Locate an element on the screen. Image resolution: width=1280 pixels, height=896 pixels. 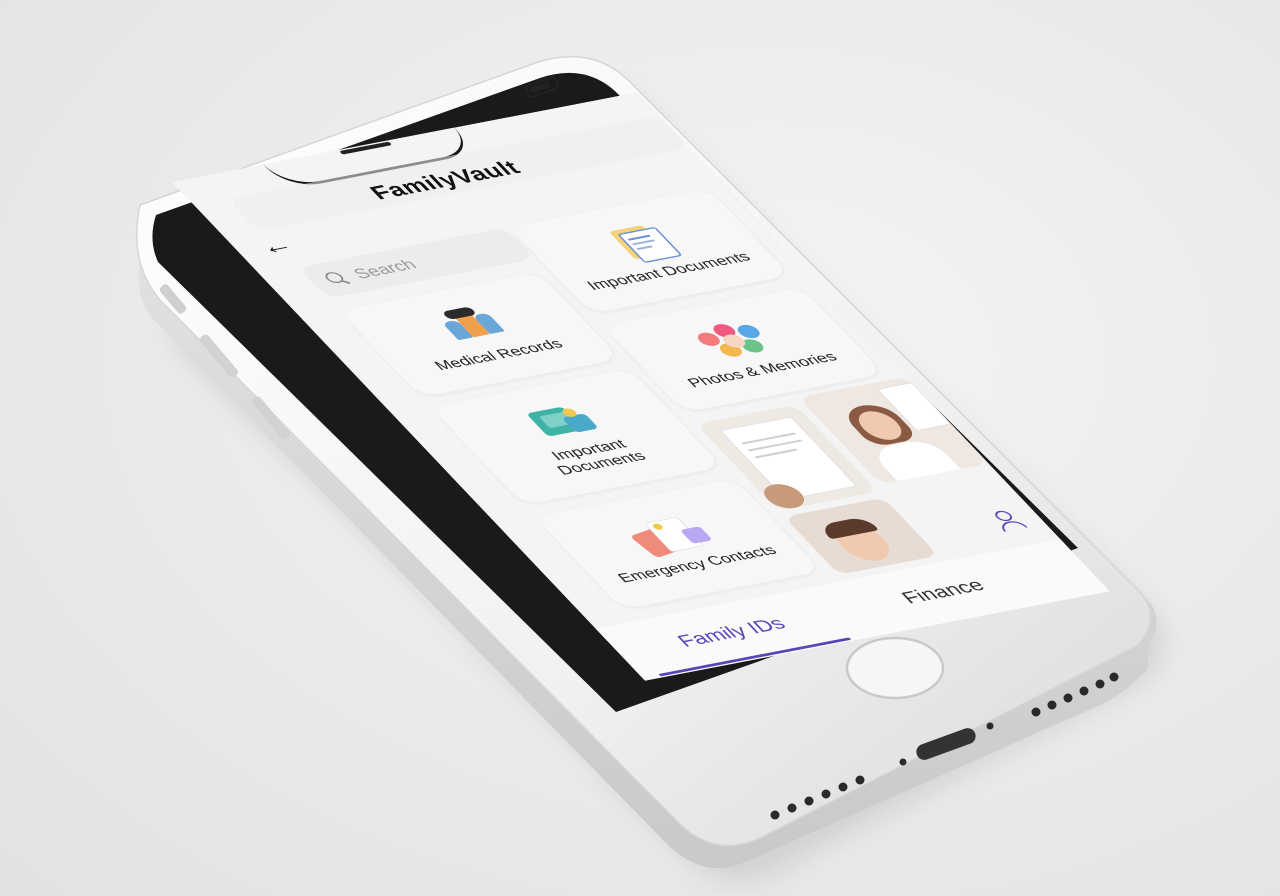
contacts-icon is located at coordinates (669, 534).